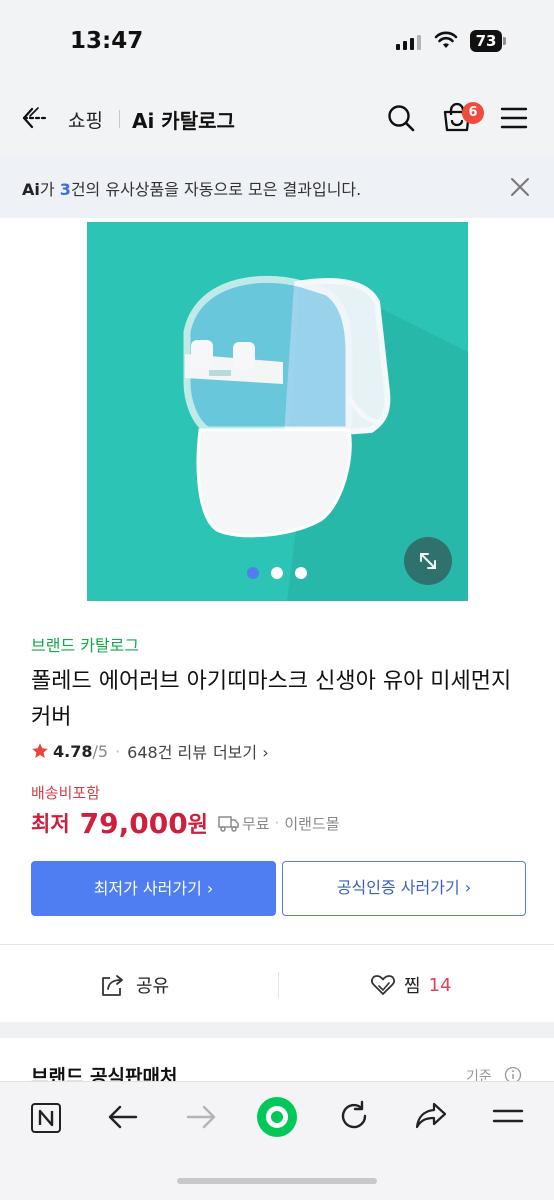 This screenshot has width=554, height=1200. Describe the element at coordinates (65, 189) in the screenshot. I see `similar-count: 3` at that location.